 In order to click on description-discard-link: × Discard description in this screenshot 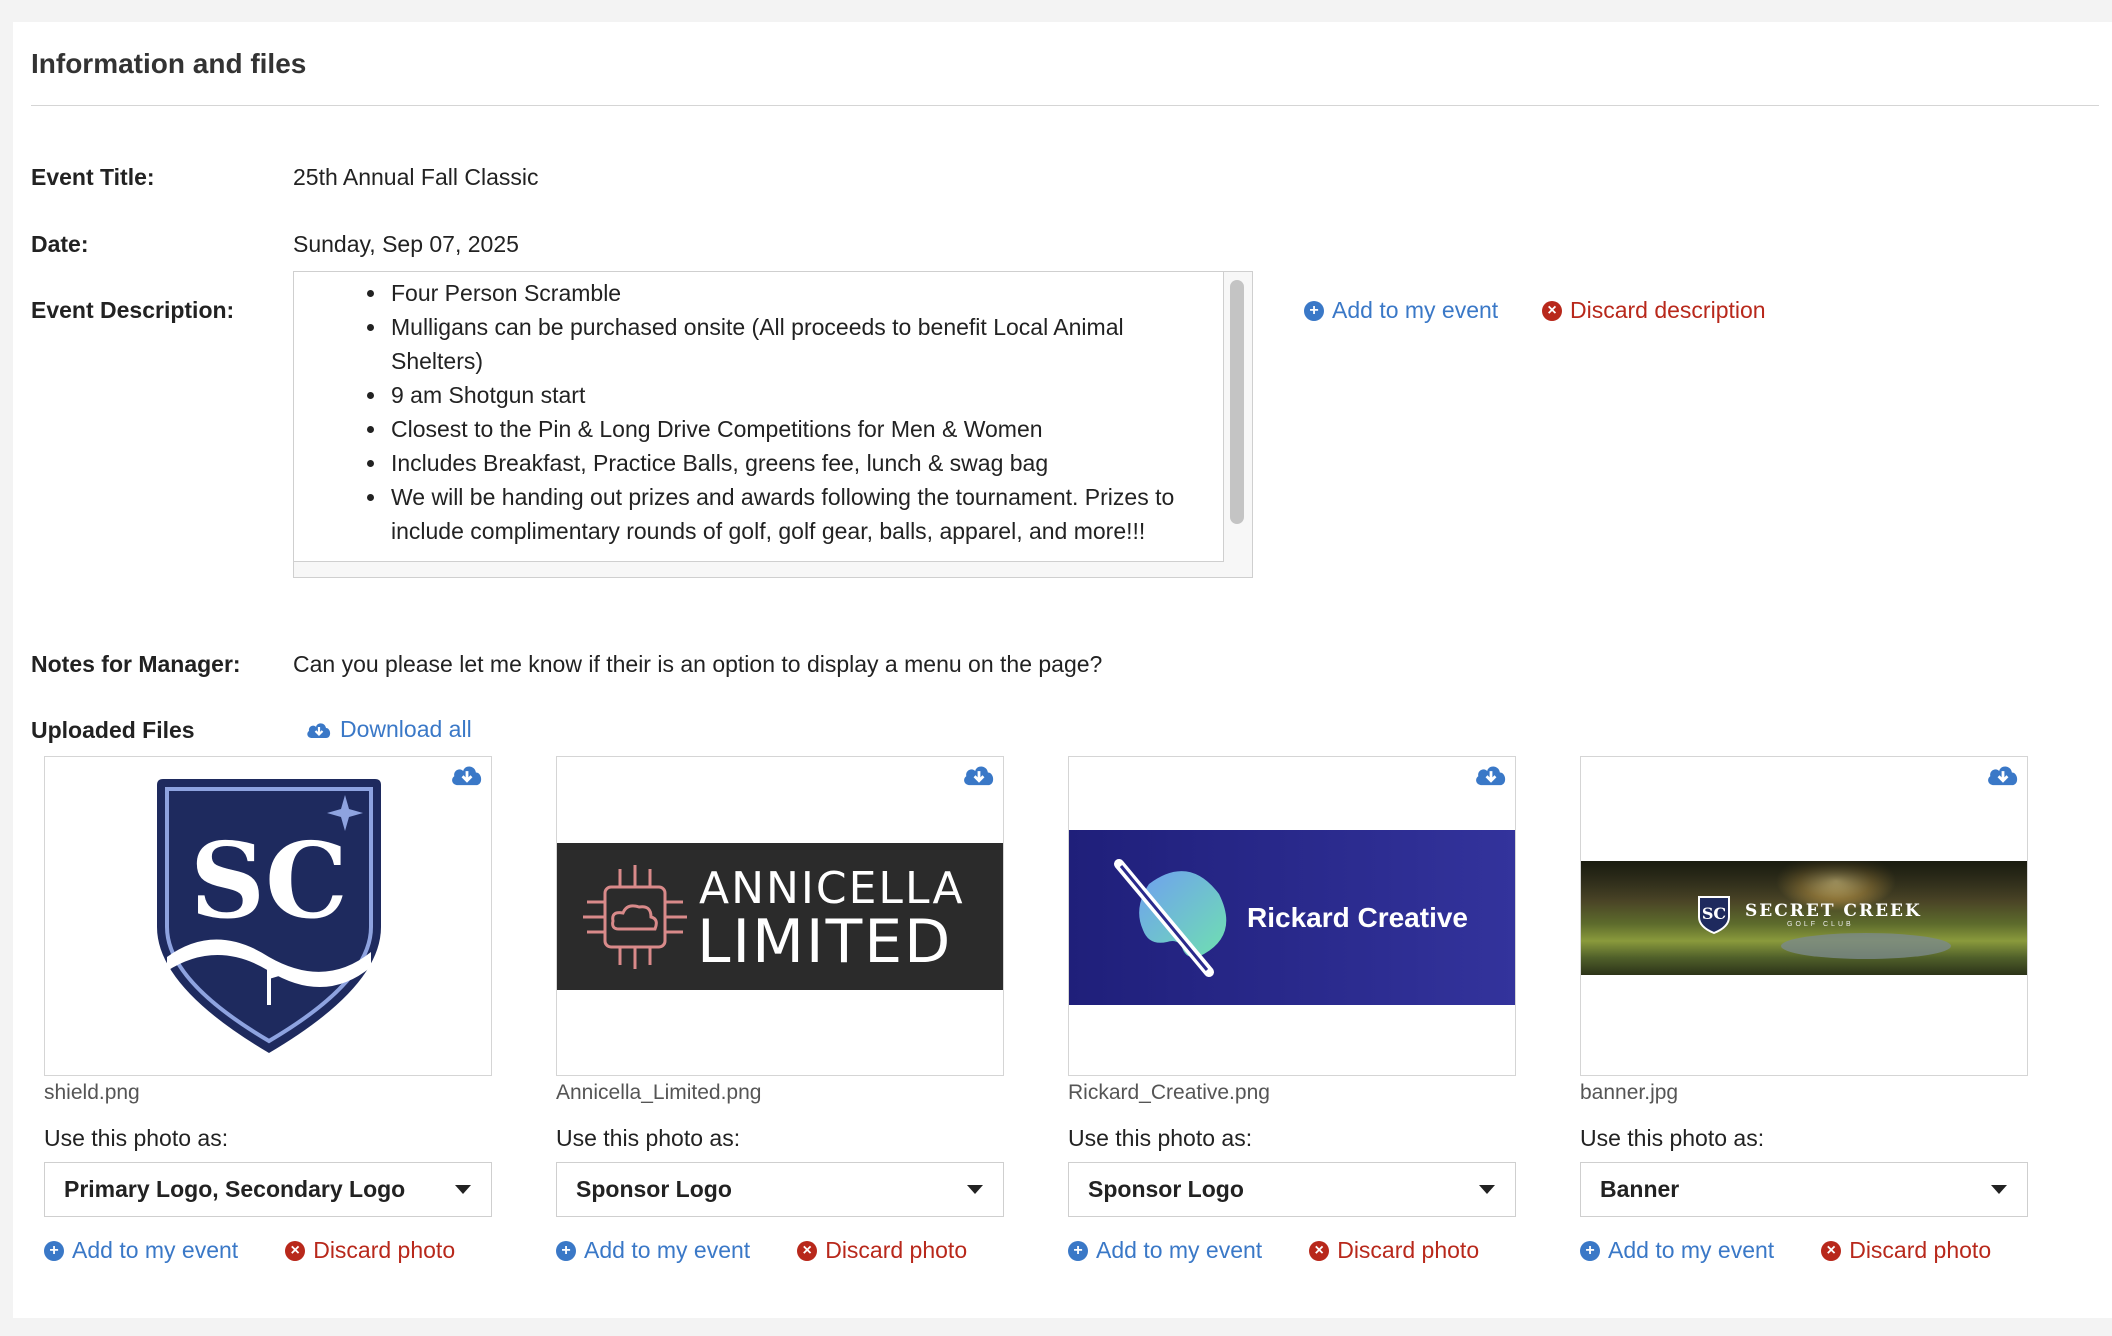, I will do `click(1654, 310)`.